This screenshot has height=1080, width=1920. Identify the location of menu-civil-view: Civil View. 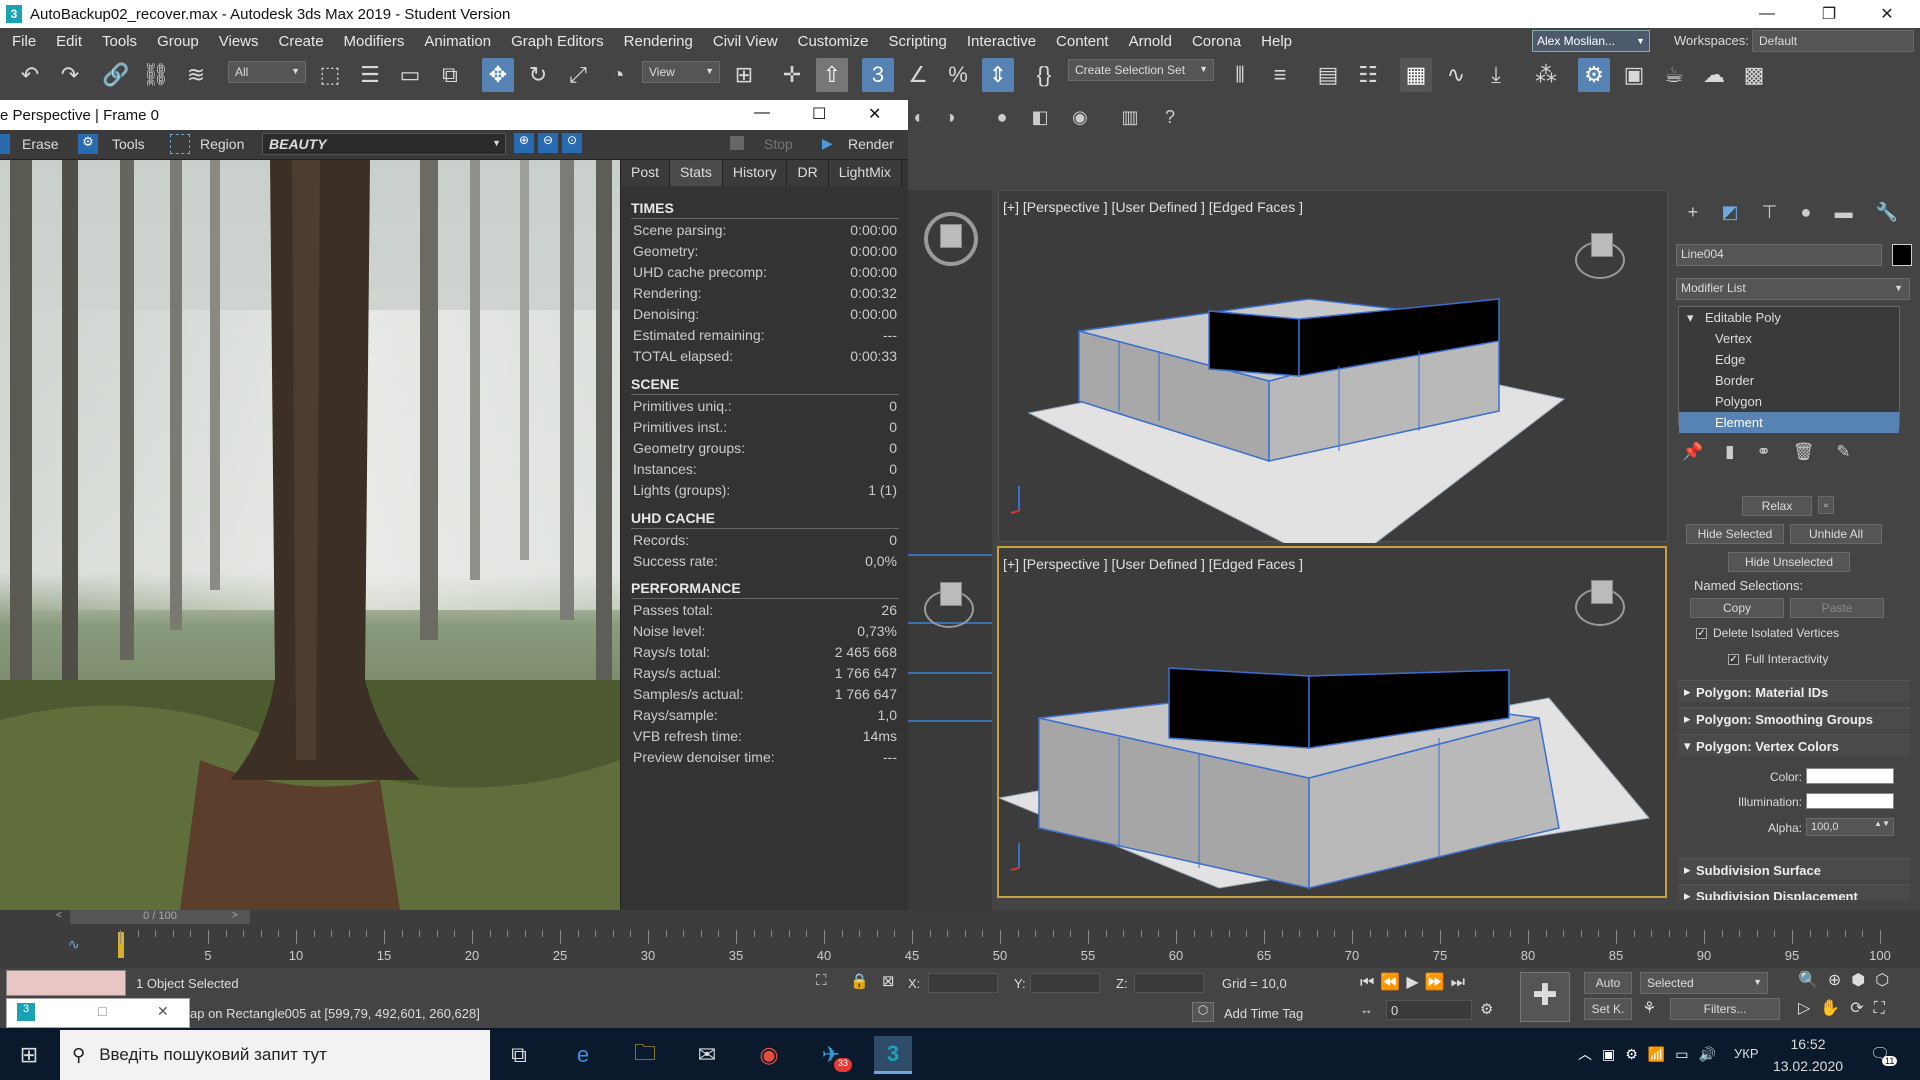
(745, 41).